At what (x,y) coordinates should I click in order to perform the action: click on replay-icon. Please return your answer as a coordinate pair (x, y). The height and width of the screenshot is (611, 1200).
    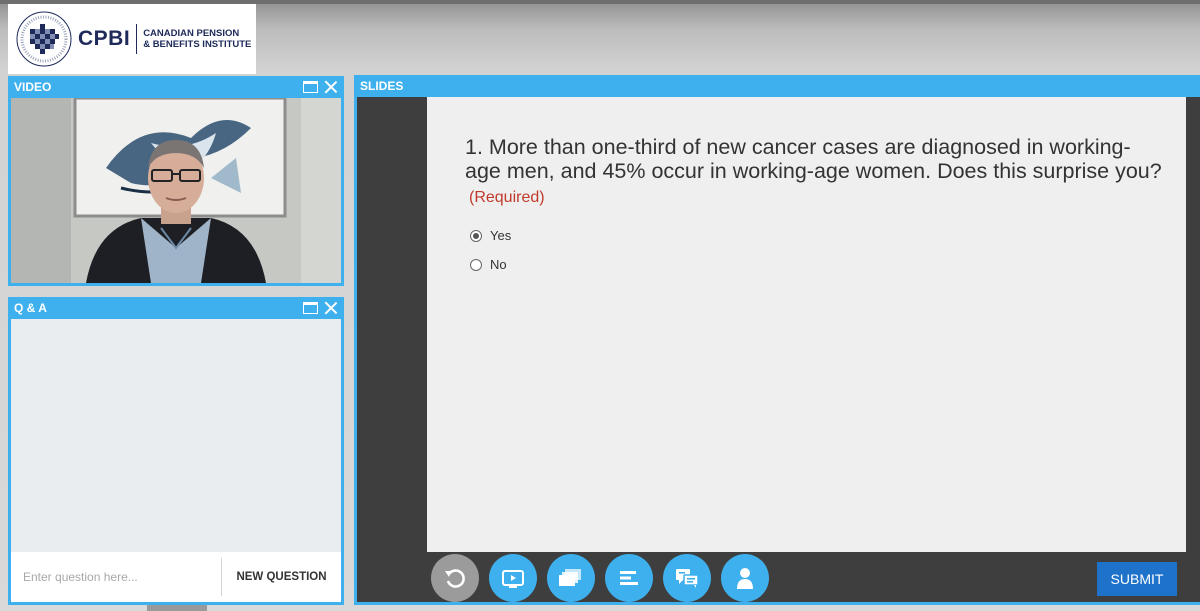
    Looking at the image, I should click on (455, 578).